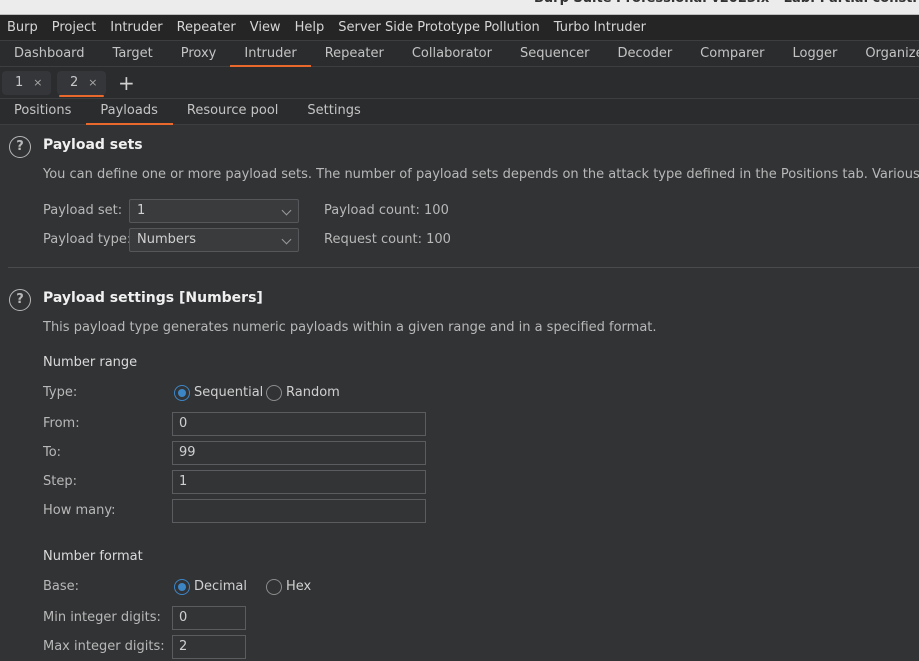 The width and height of the screenshot is (919, 661). I want to click on tab-organizer: Organizer, so click(885, 53).